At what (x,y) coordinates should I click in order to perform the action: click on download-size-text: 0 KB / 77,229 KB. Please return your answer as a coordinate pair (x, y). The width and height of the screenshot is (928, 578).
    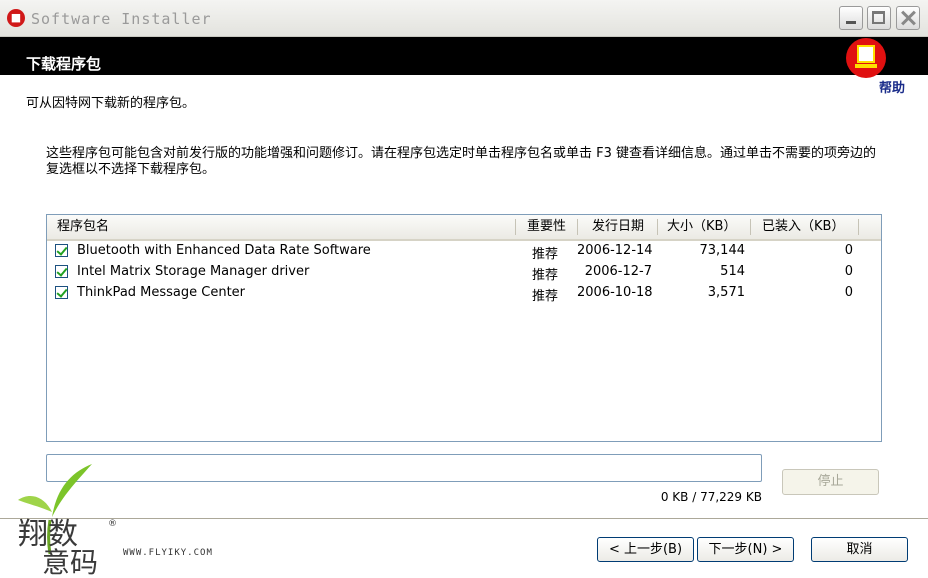
    Looking at the image, I should click on (711, 497).